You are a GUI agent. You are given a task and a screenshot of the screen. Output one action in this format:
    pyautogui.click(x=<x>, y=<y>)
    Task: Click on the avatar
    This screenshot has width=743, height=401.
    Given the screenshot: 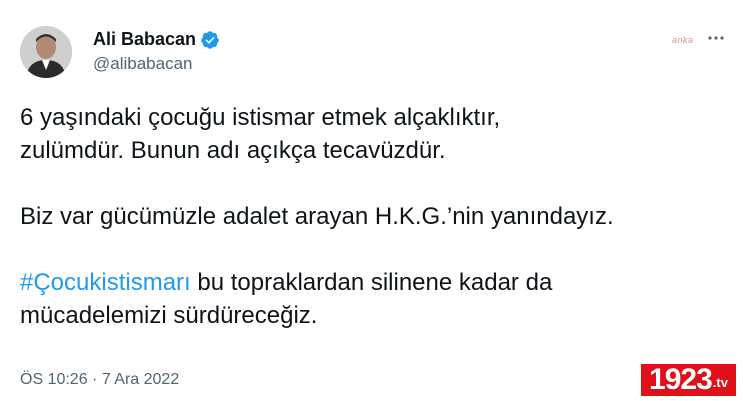 What is the action you would take?
    pyautogui.click(x=46, y=52)
    